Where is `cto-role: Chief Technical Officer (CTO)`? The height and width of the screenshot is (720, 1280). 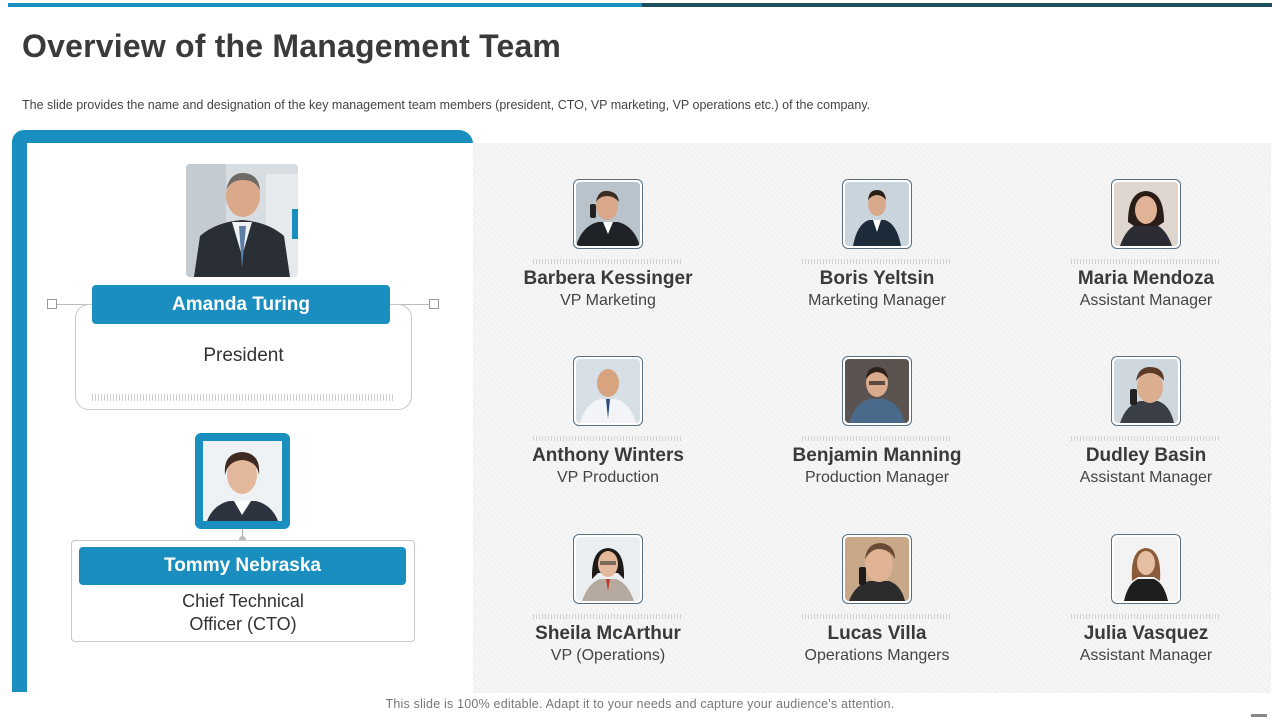 cto-role: Chief Technical Officer (CTO) is located at coordinates (243, 613).